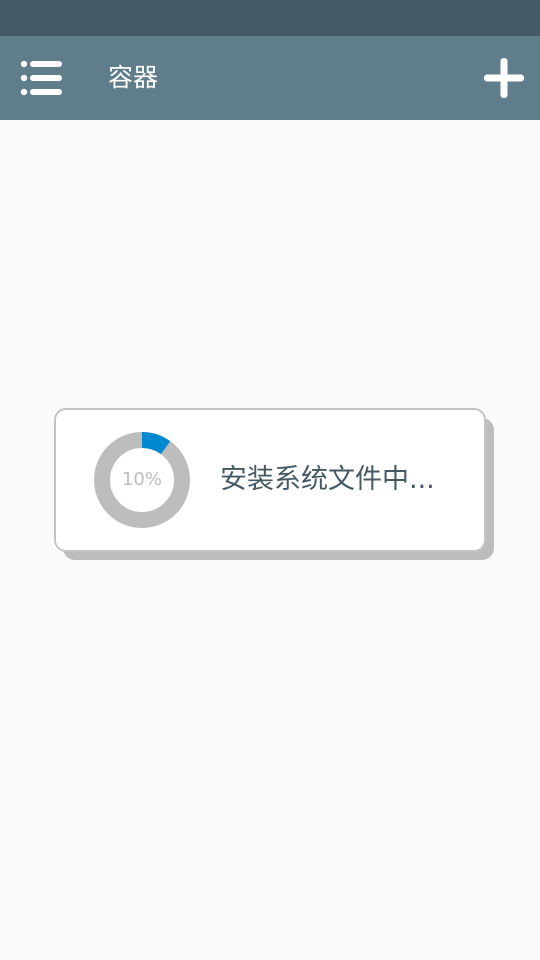 The width and height of the screenshot is (540, 960). Describe the element at coordinates (270, 18) in the screenshot. I see `status-bar` at that location.